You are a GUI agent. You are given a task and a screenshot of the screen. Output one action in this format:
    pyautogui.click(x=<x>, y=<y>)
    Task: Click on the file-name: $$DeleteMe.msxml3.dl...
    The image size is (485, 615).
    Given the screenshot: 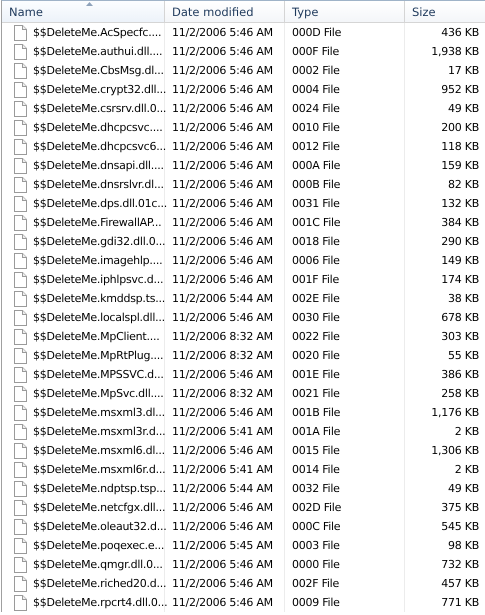 What is the action you would take?
    pyautogui.click(x=99, y=412)
    